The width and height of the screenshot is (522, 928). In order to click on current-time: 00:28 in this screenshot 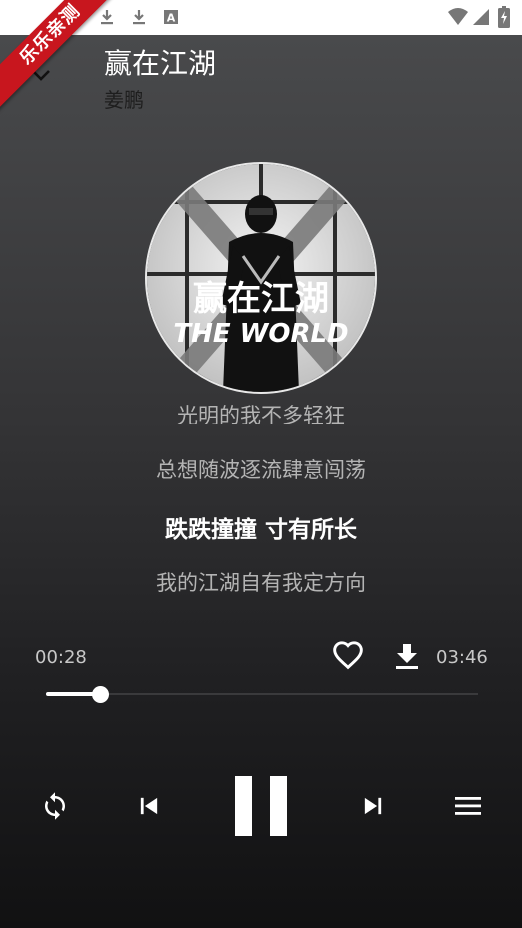, I will do `click(61, 657)`.